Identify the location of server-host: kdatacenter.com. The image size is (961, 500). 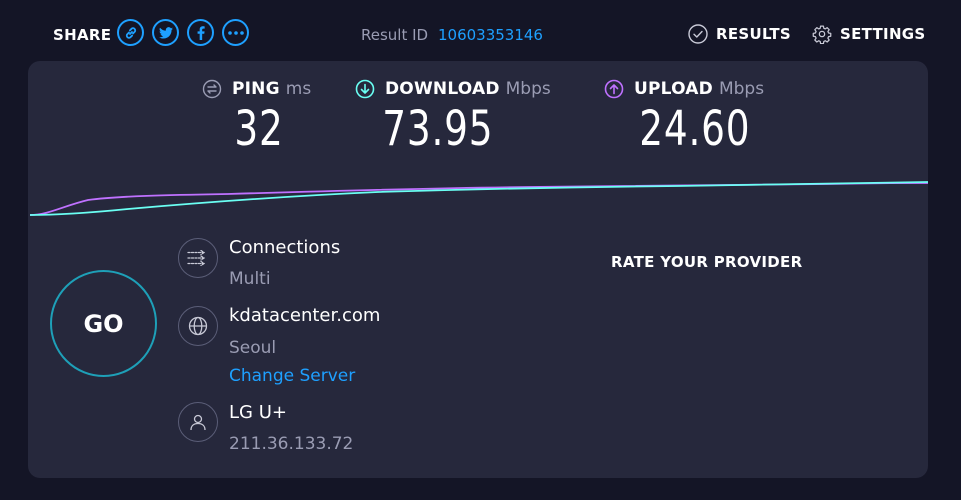
(305, 315).